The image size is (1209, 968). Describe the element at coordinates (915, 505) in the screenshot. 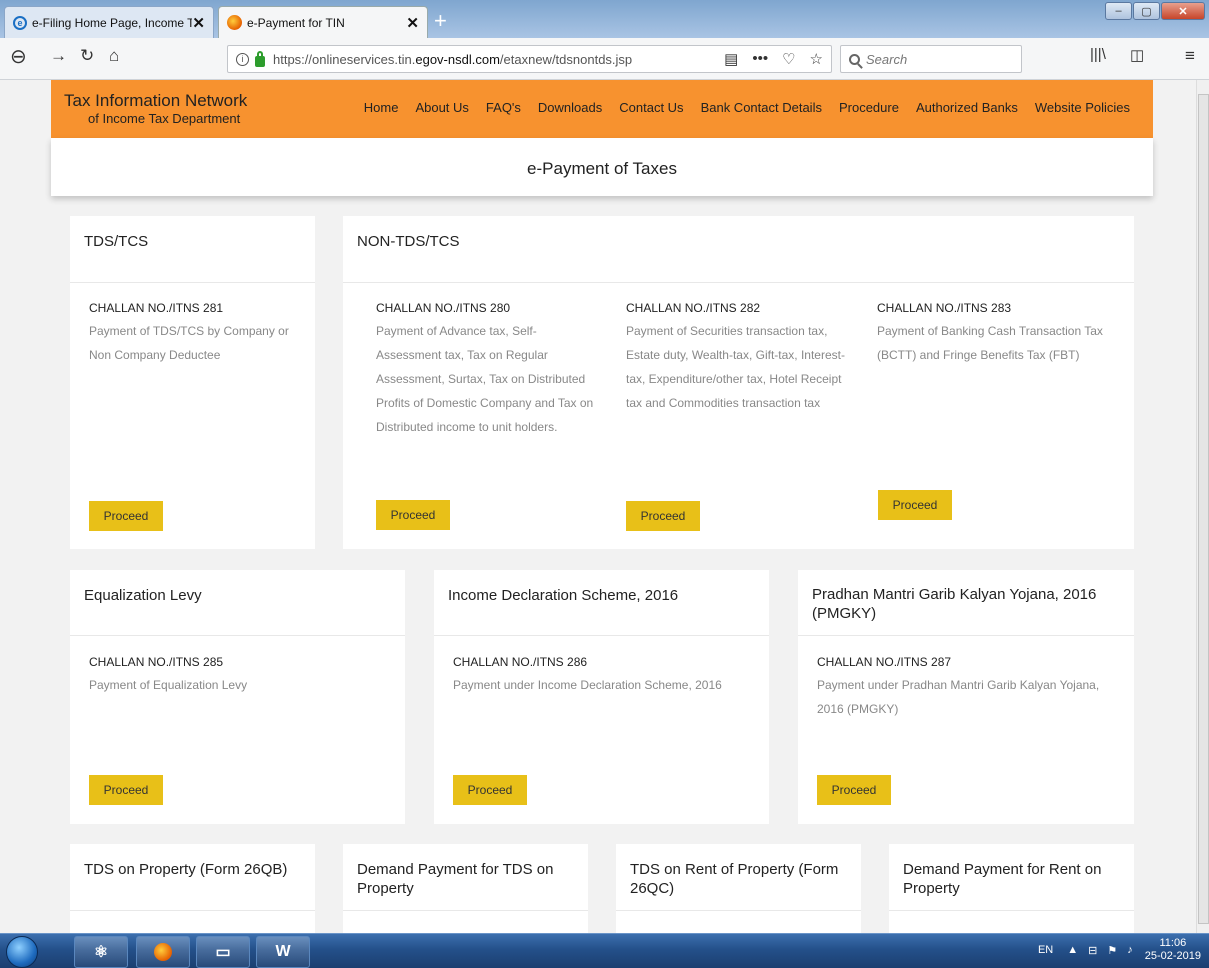

I see `proceed-button-283: Proceed` at that location.